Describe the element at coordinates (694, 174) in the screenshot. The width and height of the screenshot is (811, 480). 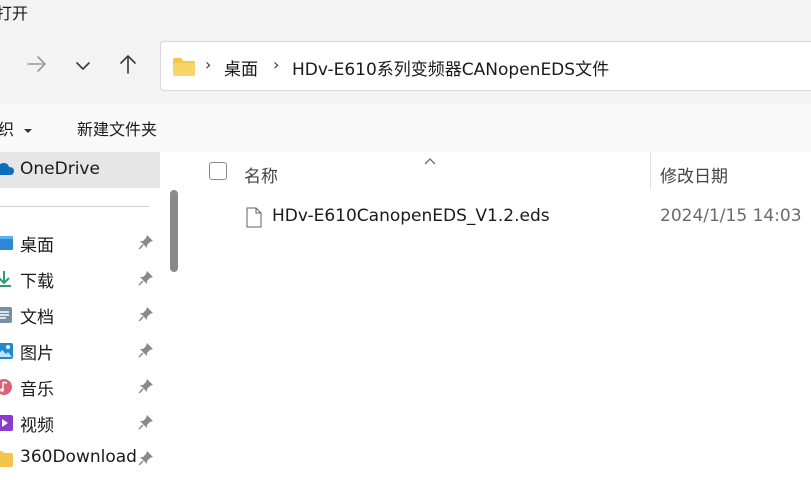
I see `column-header-date-modified: 修改日期` at that location.